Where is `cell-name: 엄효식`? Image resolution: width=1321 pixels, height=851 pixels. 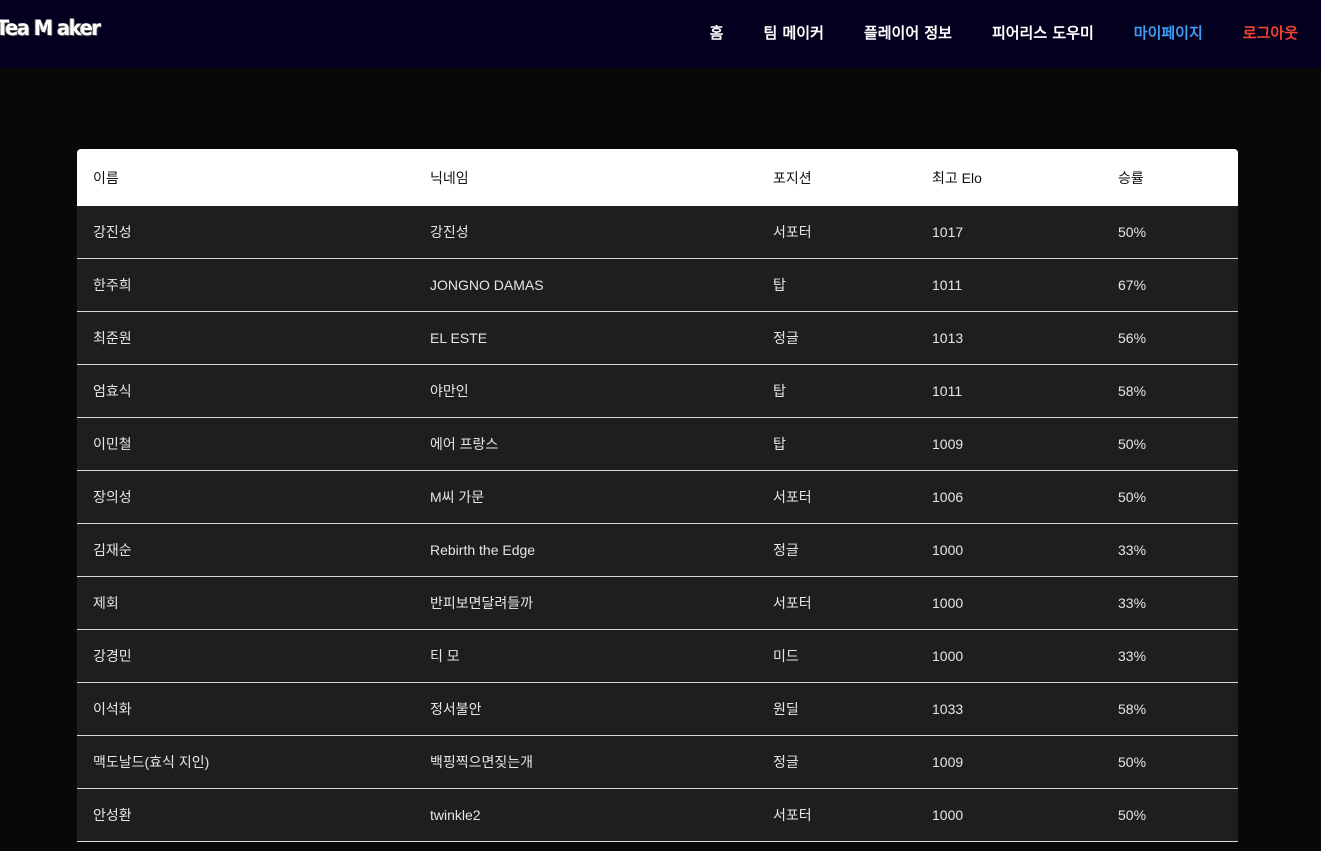
cell-name: 엄효식 is located at coordinates (245, 391).